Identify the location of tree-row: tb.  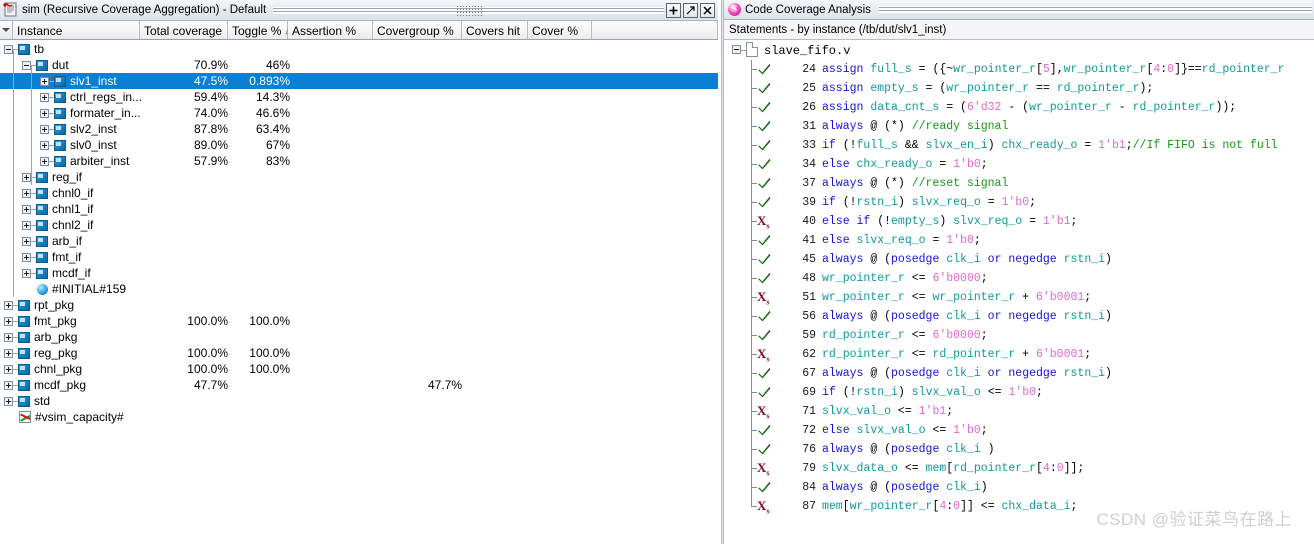
(359, 49).